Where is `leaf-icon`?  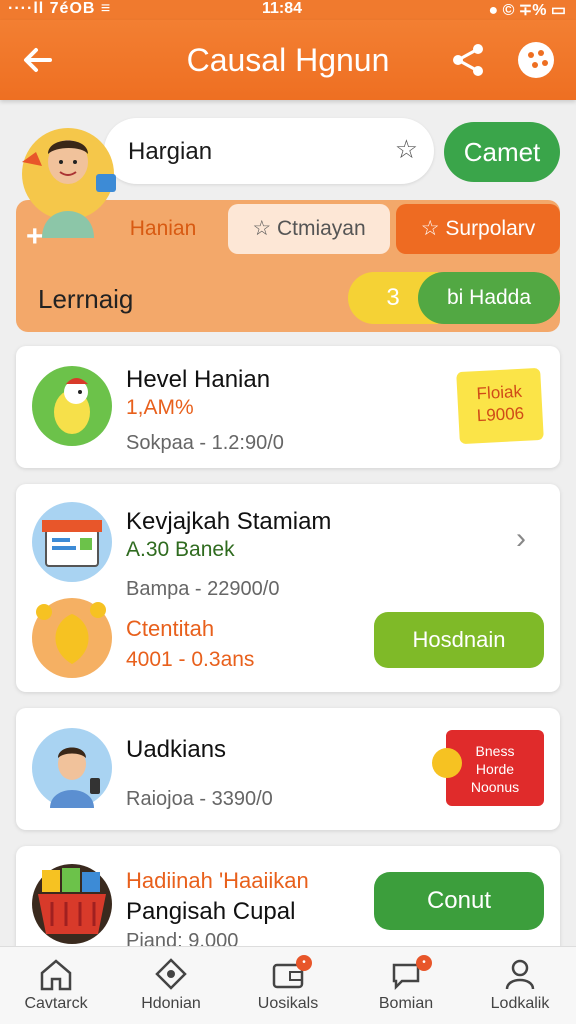
leaf-icon is located at coordinates (72, 638).